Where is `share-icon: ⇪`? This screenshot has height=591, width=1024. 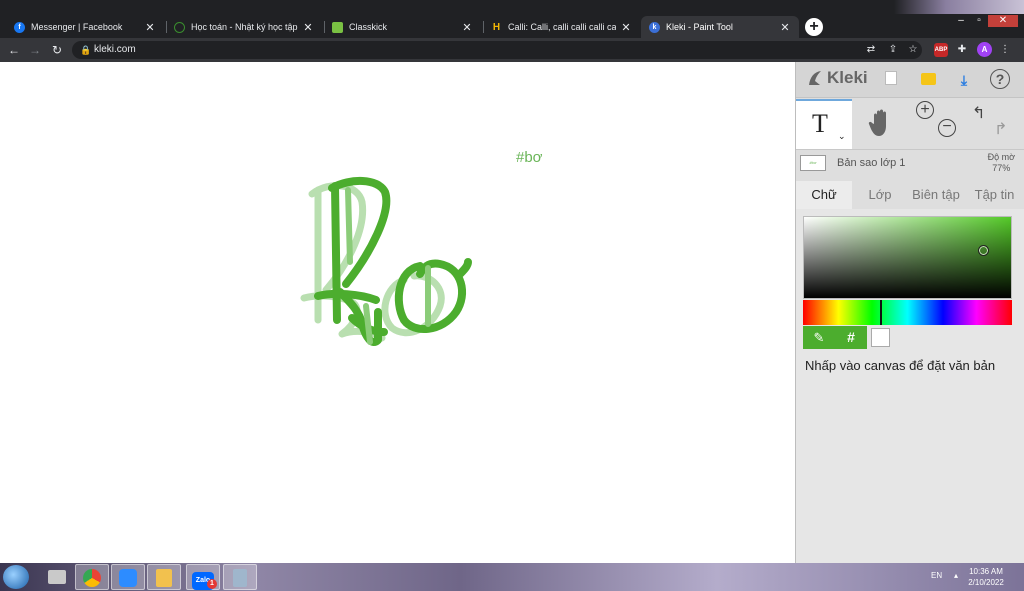
share-icon: ⇪ is located at coordinates (893, 50).